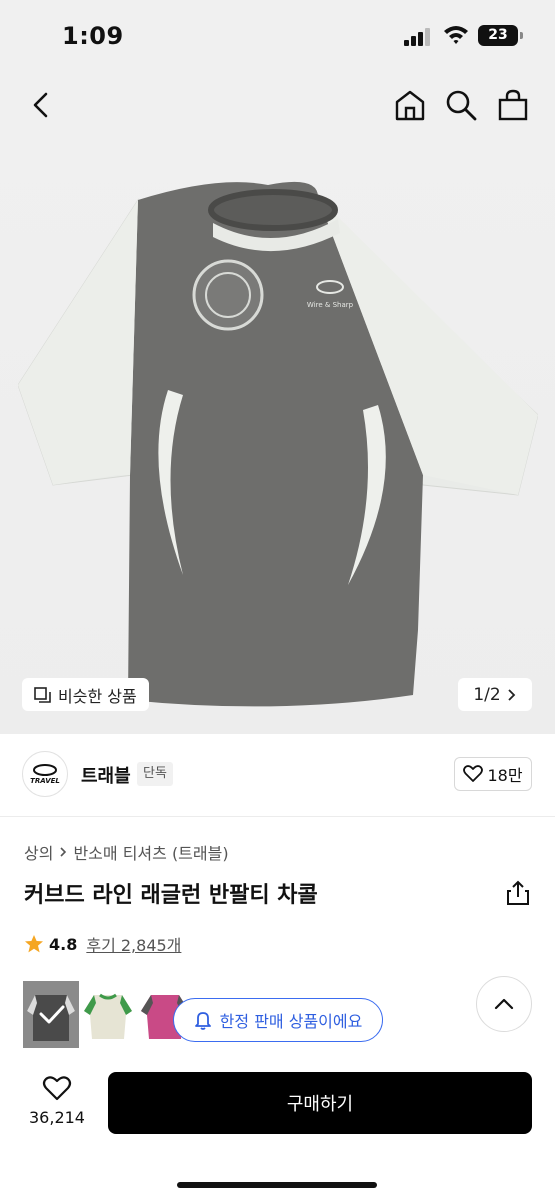  Describe the element at coordinates (133, 944) in the screenshot. I see `review-count-link: 후기 2,845개` at that location.